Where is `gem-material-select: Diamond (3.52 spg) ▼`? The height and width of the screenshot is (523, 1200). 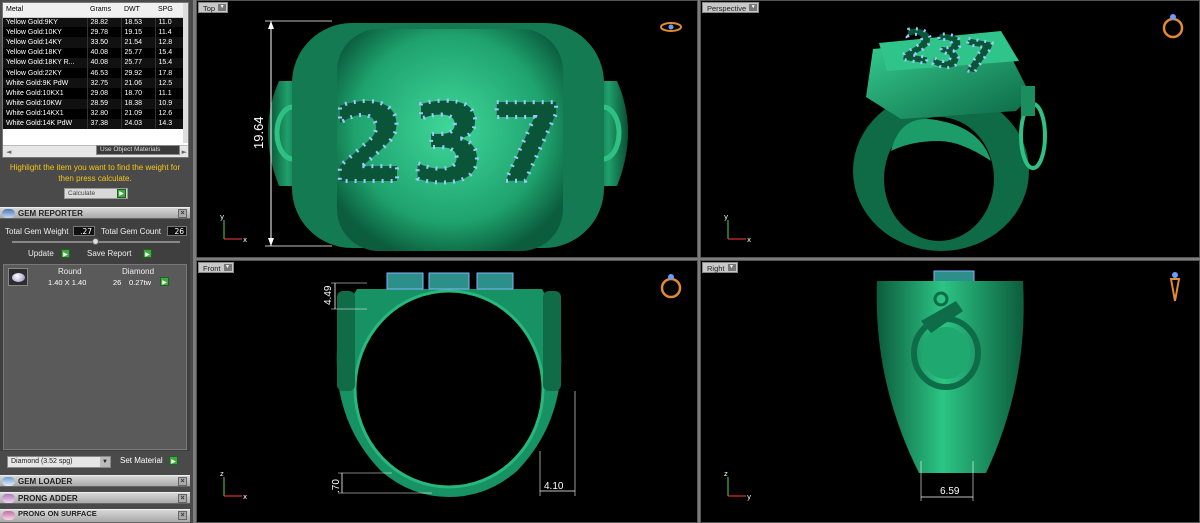 gem-material-select: Diamond (3.52 spg) ▼ is located at coordinates (59, 462).